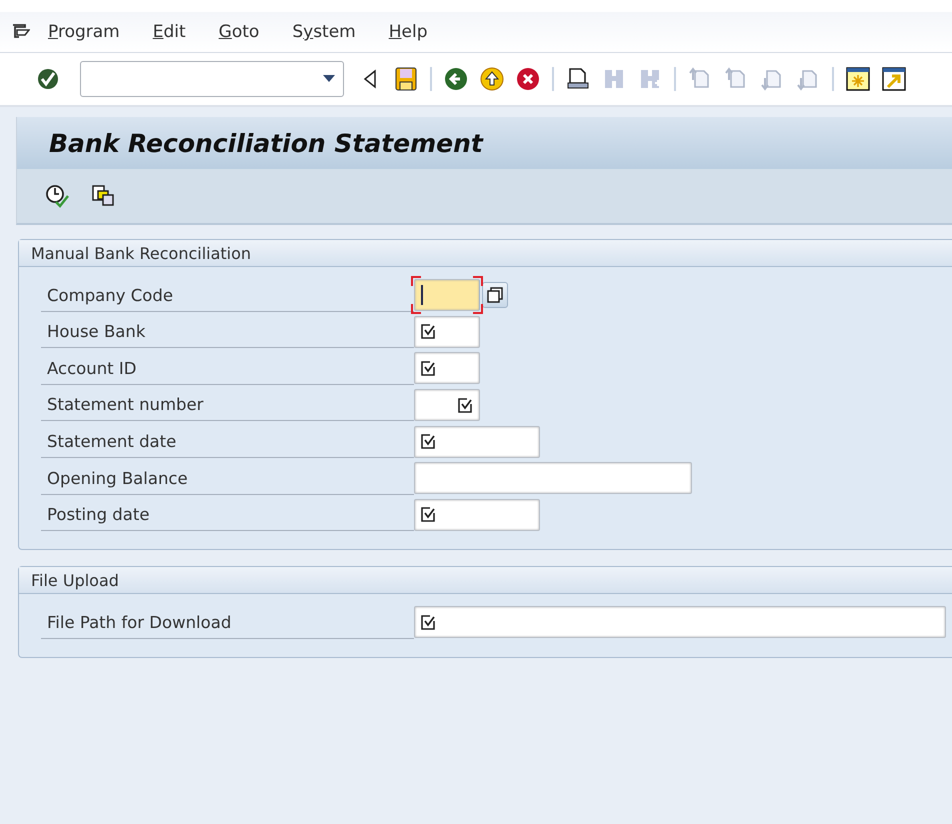 The height and width of the screenshot is (824, 952). Describe the element at coordinates (227, 332) in the screenshot. I see `field-label: House Bank` at that location.